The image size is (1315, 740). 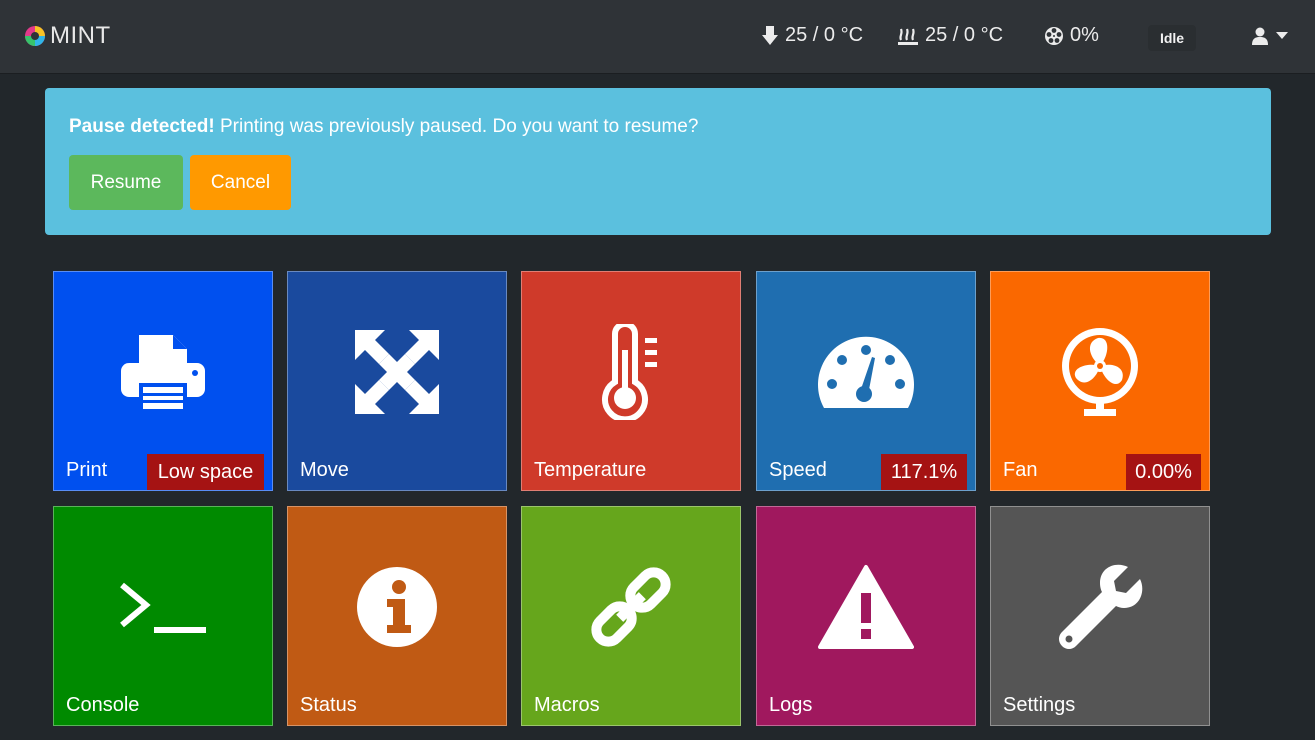 I want to click on speedometer-icon, so click(x=866, y=372).